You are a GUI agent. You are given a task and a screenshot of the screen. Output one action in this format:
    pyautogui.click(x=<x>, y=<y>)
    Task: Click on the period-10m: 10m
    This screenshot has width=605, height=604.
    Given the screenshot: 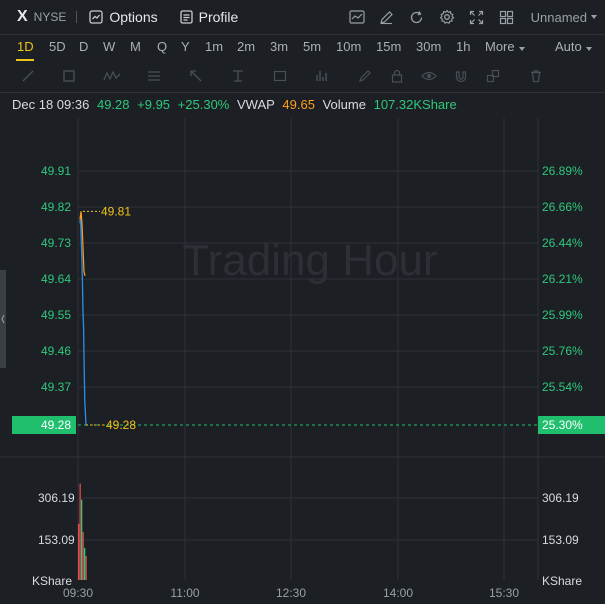 What is the action you would take?
    pyautogui.click(x=348, y=46)
    